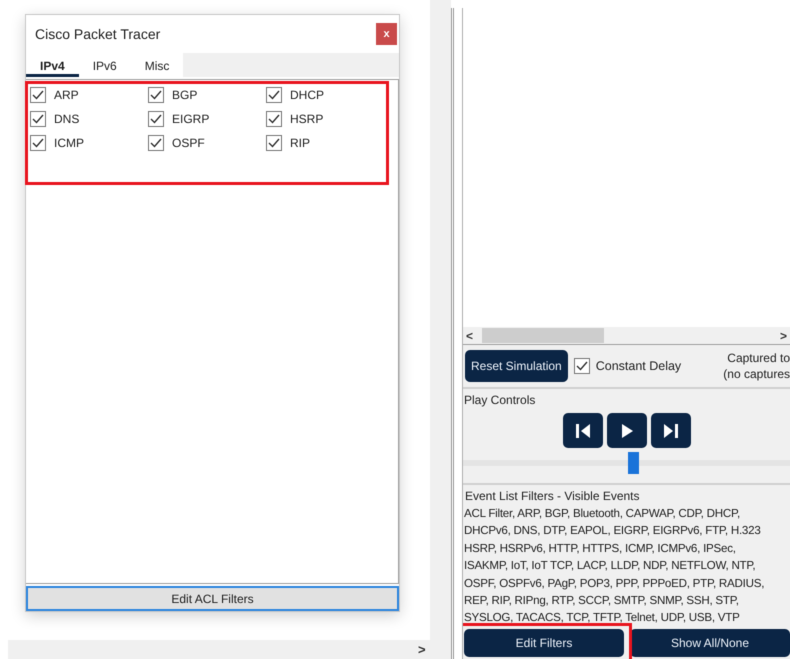 The width and height of the screenshot is (790, 659). What do you see at coordinates (552, 496) in the screenshot?
I see `section-title: Event List Filters - Visible Events` at bounding box center [552, 496].